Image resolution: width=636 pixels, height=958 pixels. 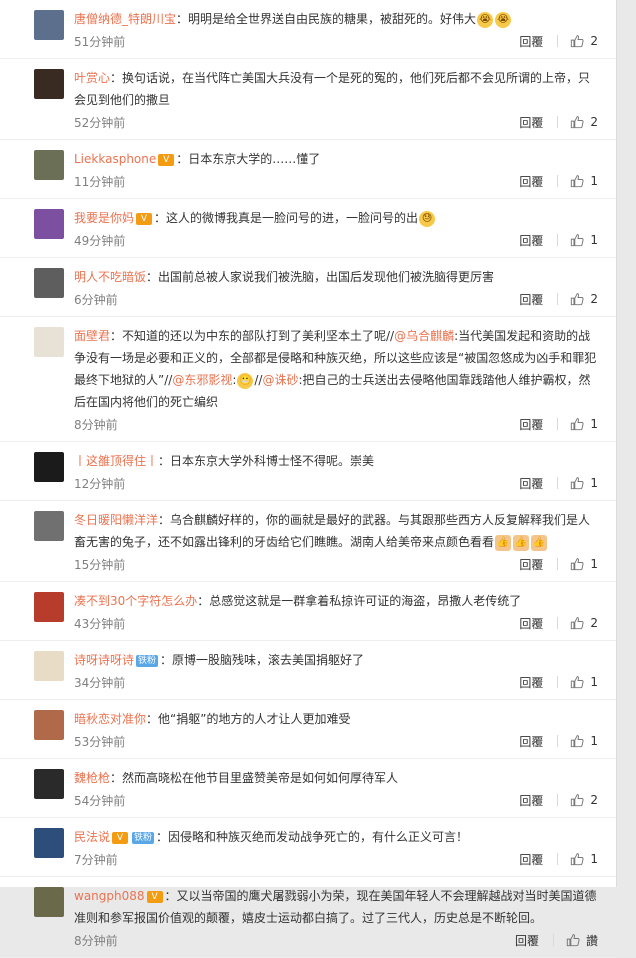 I want to click on username-link: 暗秋恋对准你, so click(x=110, y=719).